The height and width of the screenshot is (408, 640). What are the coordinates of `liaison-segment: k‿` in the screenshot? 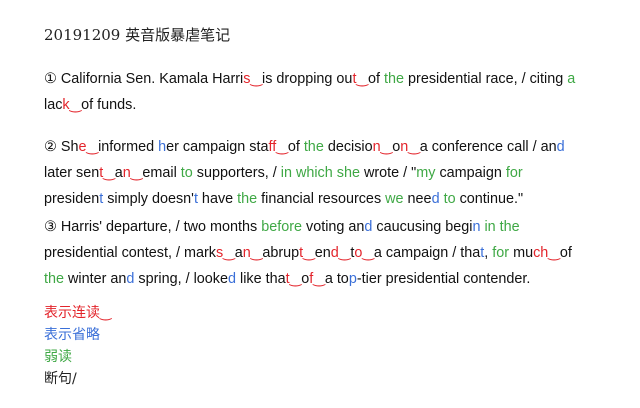 It's located at (72, 105).